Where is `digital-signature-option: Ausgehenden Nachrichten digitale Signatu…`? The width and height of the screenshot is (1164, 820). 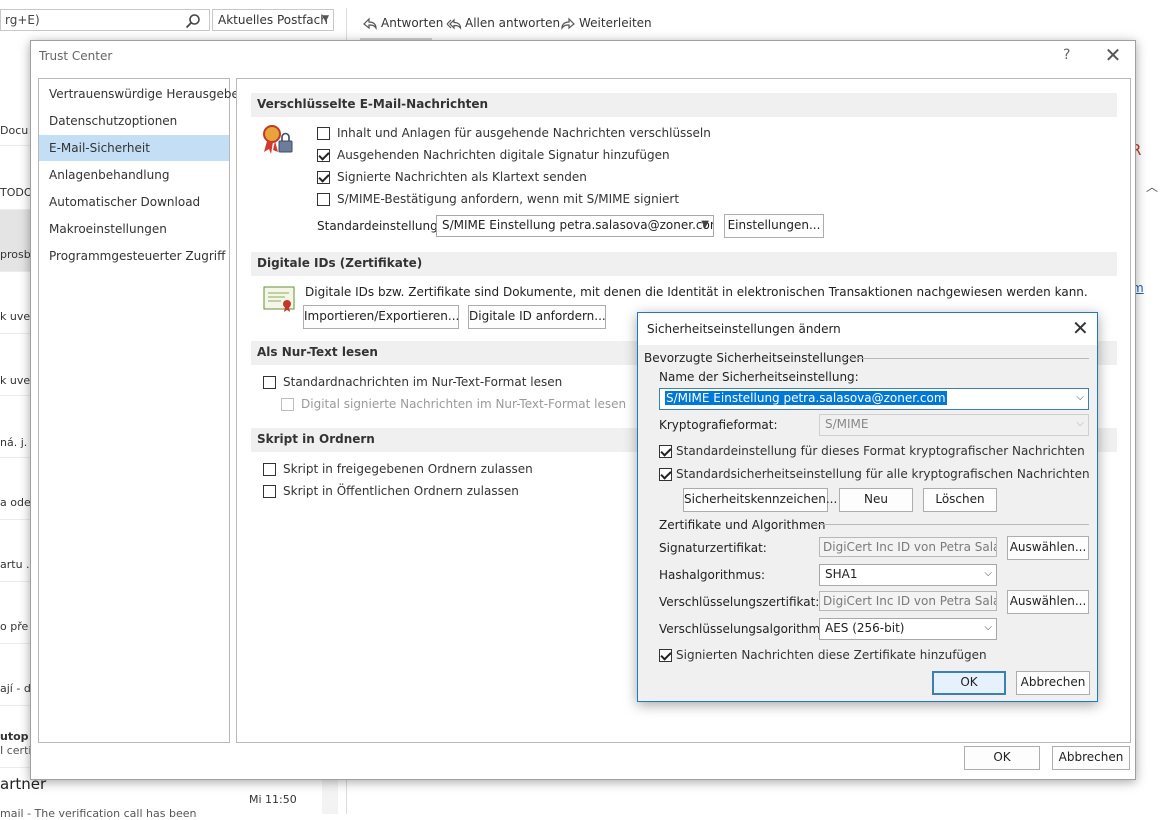
digital-signature-option: Ausgehenden Nachrichten digitale Signatu… is located at coordinates (493, 155).